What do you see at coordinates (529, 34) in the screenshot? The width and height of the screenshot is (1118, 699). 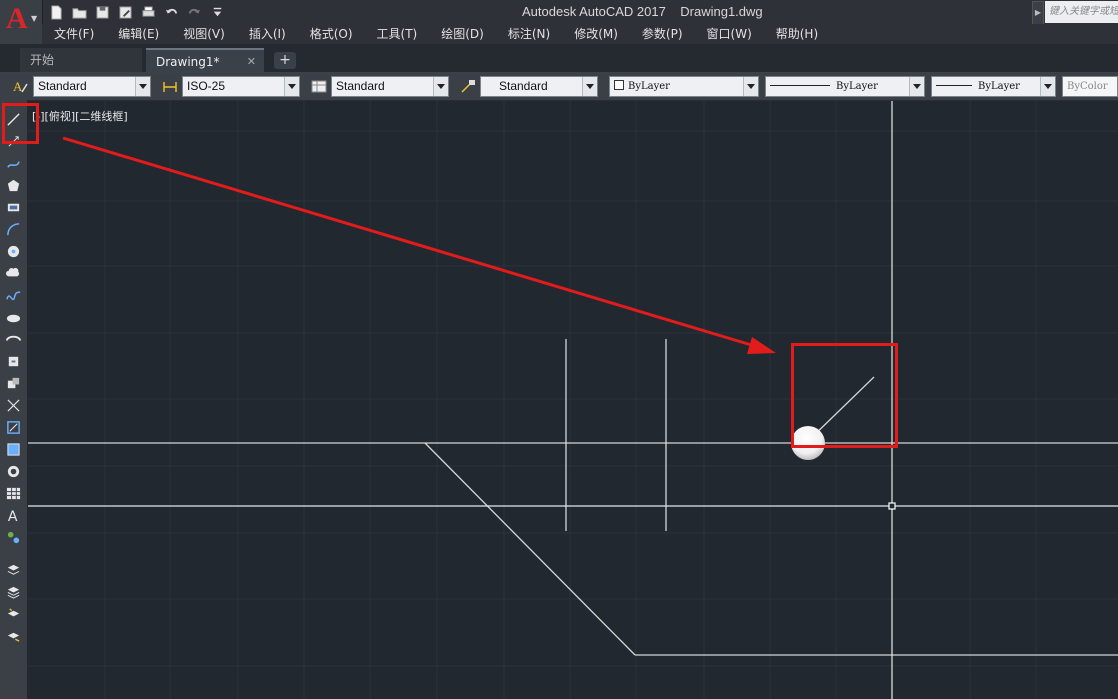 I see `menu-dimension: 标注(N)` at bounding box center [529, 34].